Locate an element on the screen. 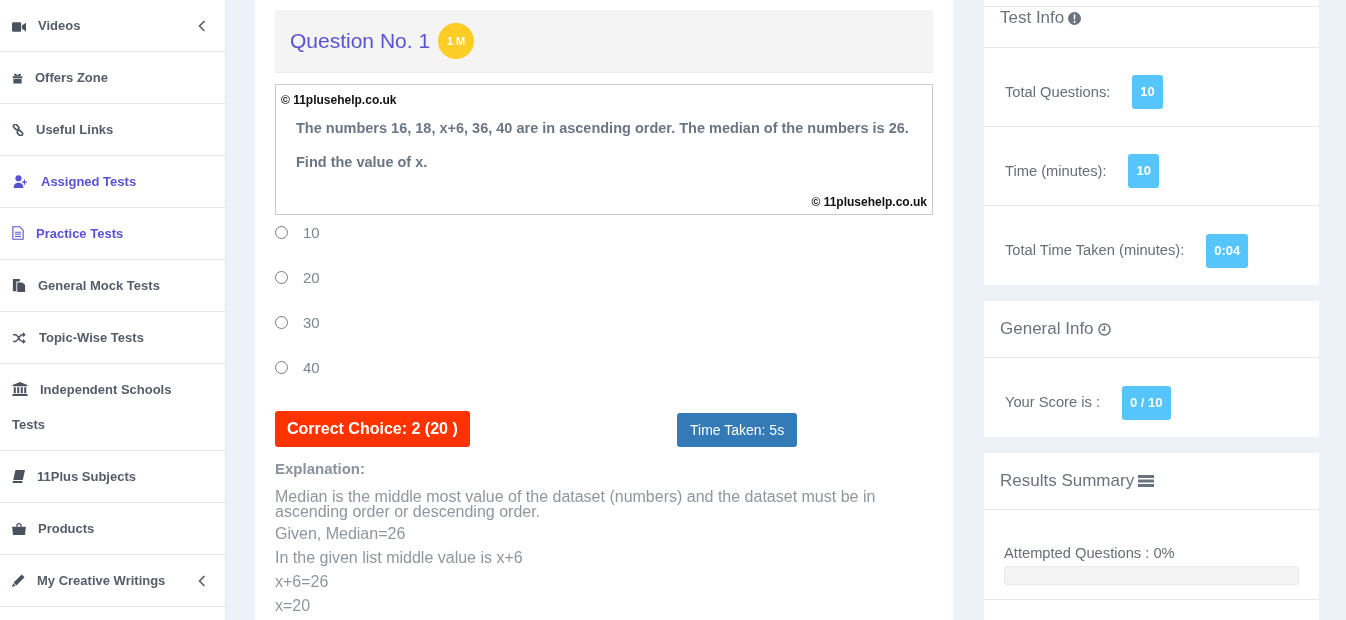 This screenshot has width=1346, height=620. explanation-text: Median is the middle most value of the dataset (numbers) and the dataset must be in ascending order or descending order. is located at coordinates (576, 504).